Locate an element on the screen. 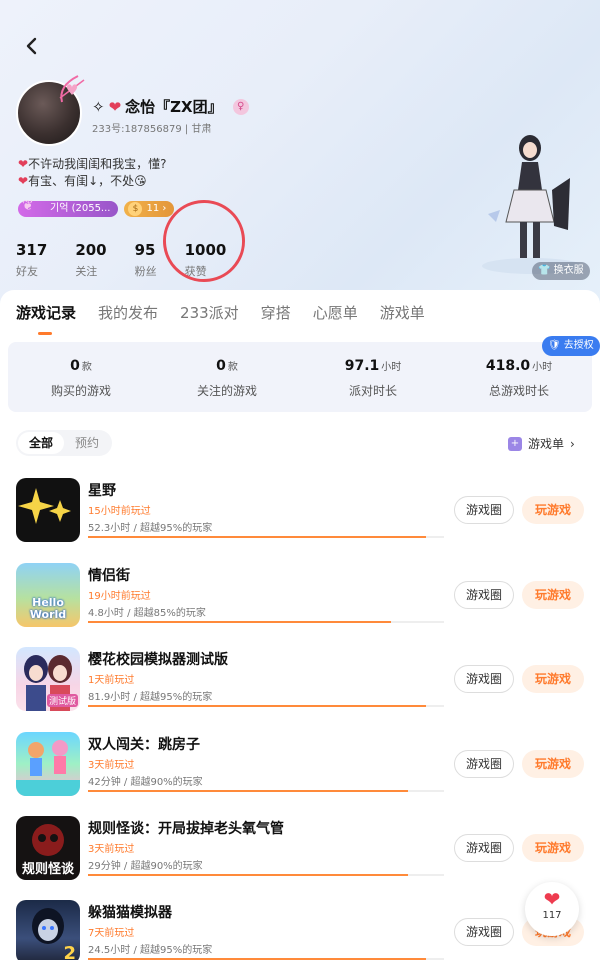 The width and height of the screenshot is (600, 960). game-row: 双人闯关：跳房子 3天前玩过 42分钟 / 超越90%的玩家 游戏圈 玩游戏 is located at coordinates (306, 772).